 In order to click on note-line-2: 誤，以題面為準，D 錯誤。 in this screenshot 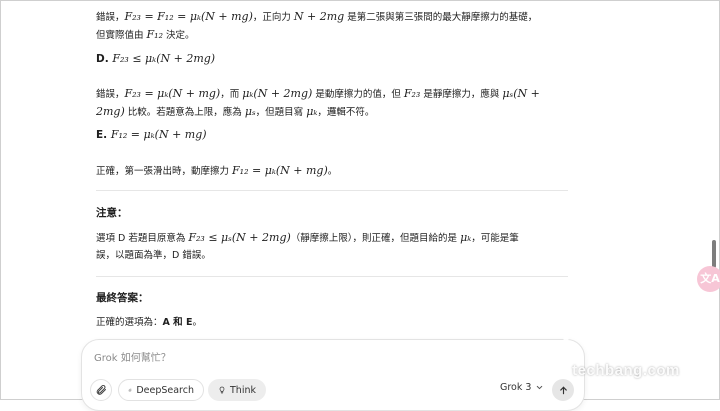, I will do `click(153, 255)`.